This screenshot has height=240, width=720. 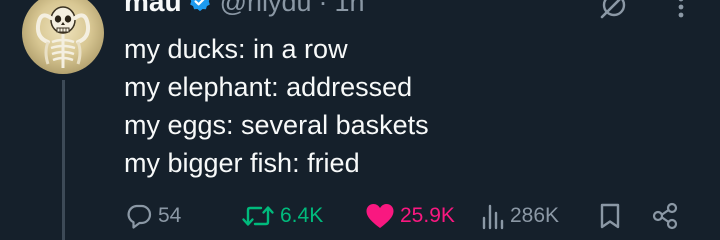 I want to click on like-button: 25.9K, so click(x=409, y=216).